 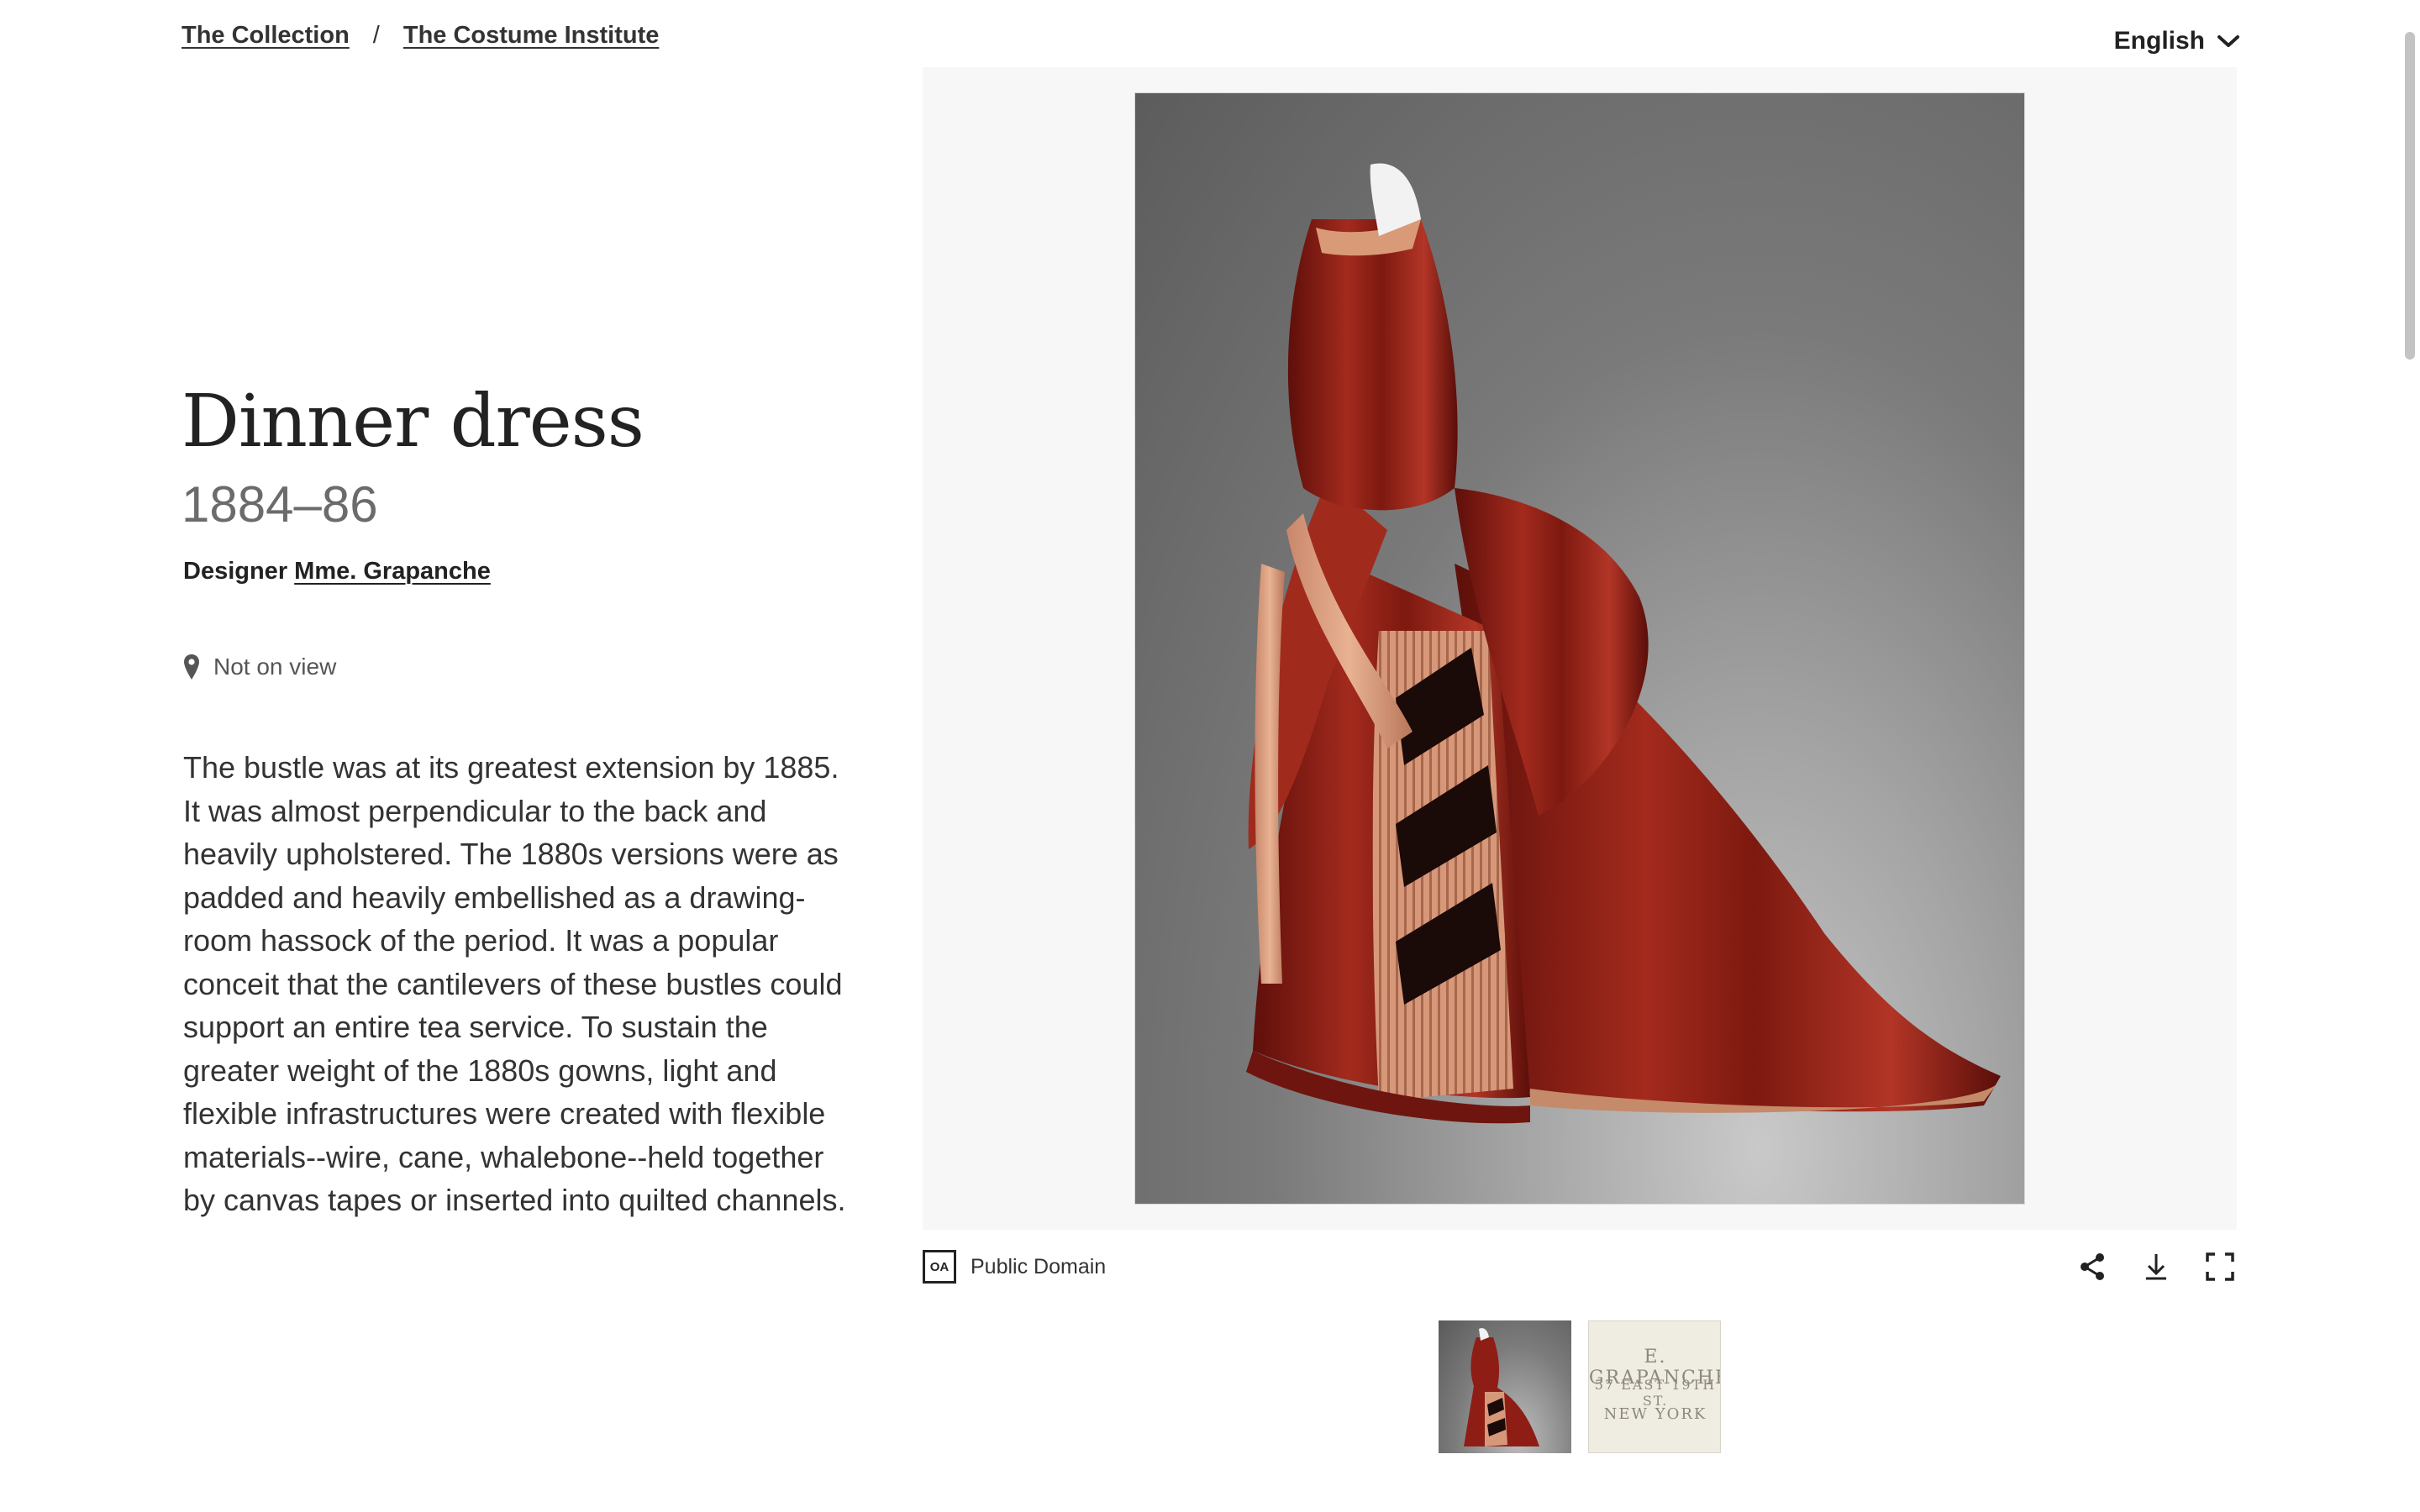 What do you see at coordinates (1655, 1414) in the screenshot?
I see `label-line-3: NEW YORK` at bounding box center [1655, 1414].